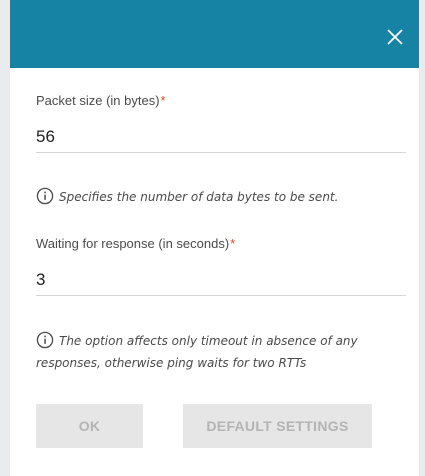  Describe the element at coordinates (133, 243) in the screenshot. I see `waiting-label-text: Waiting for response (in seconds)` at that location.